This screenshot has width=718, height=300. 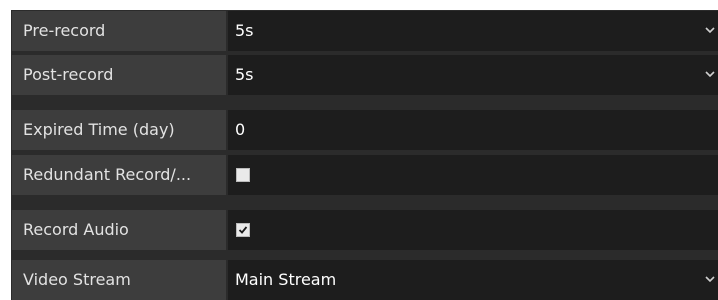 I want to click on setting-row-expired-time: Expired Time (day) 0, so click(x=364, y=129).